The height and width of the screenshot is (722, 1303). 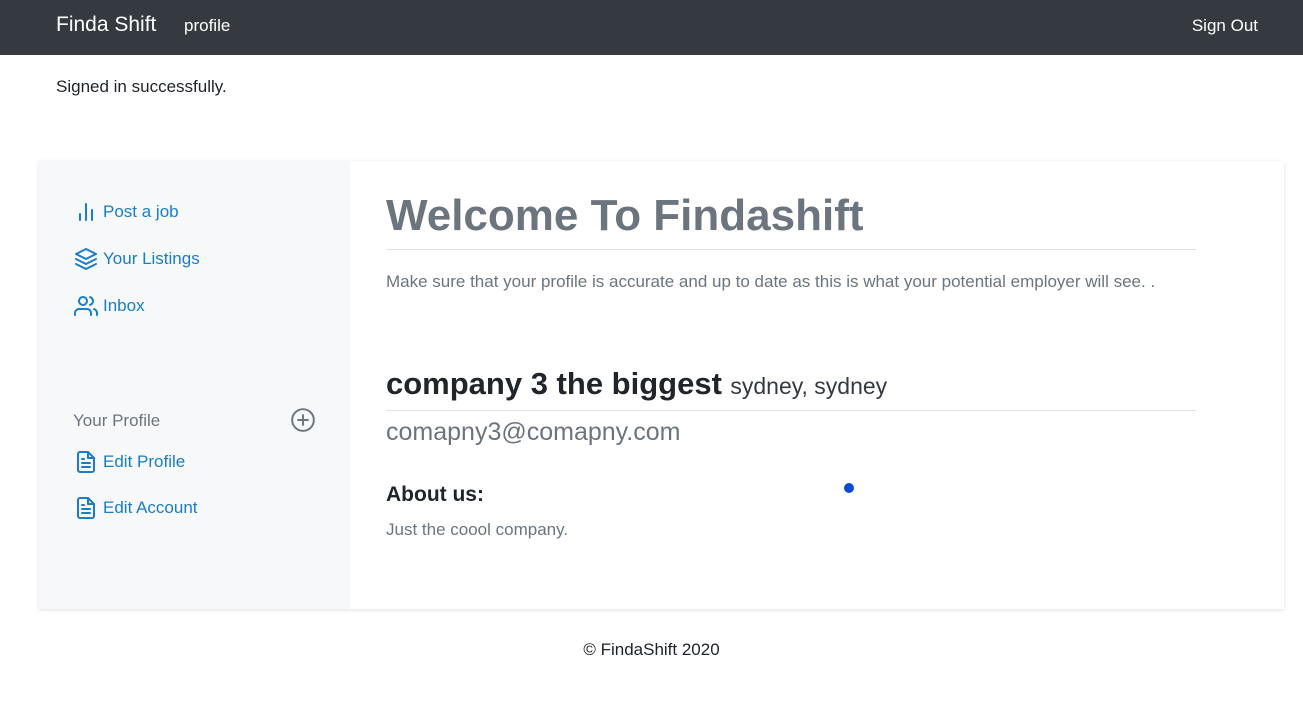 I want to click on page-title: Welcome To Findashift, so click(x=791, y=220).